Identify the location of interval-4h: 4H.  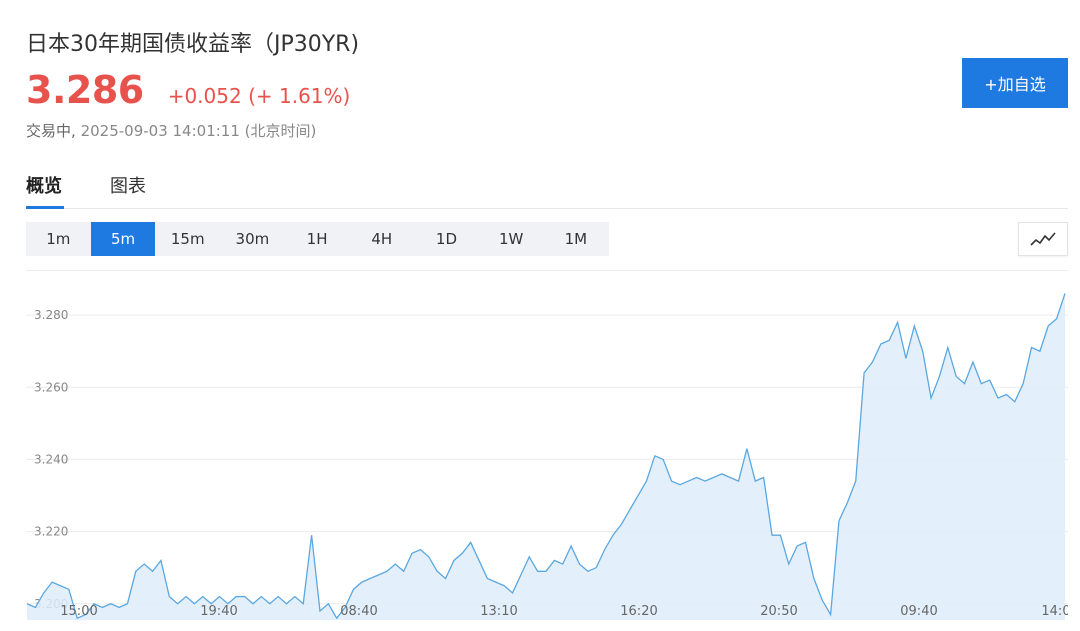
(381, 239).